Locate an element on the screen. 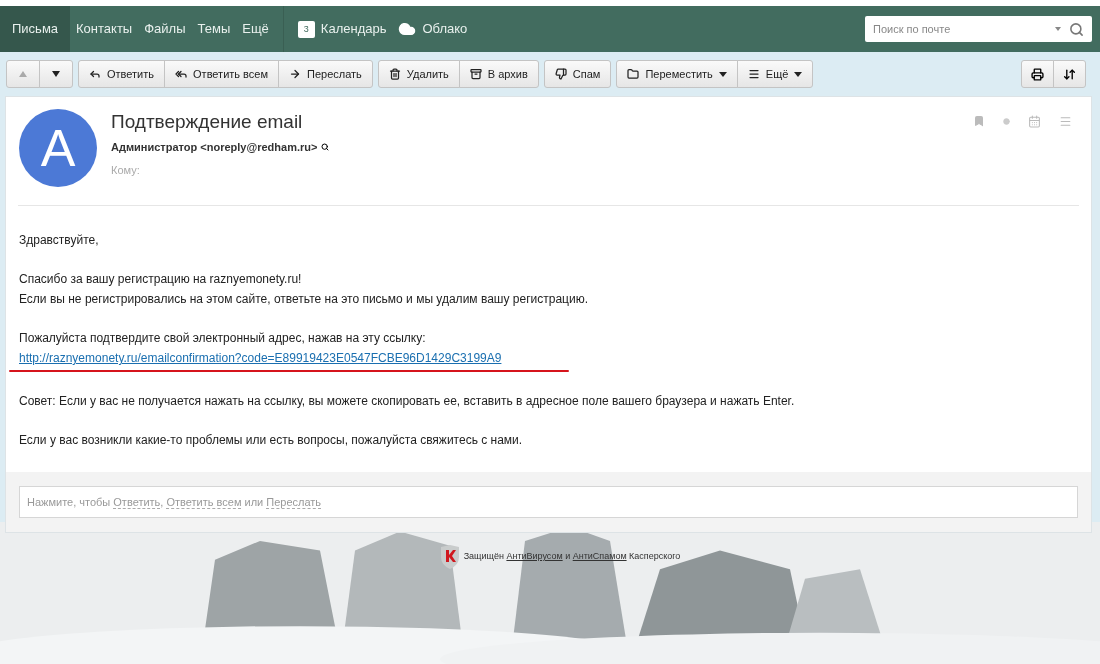  trash-icon is located at coordinates (394, 74).